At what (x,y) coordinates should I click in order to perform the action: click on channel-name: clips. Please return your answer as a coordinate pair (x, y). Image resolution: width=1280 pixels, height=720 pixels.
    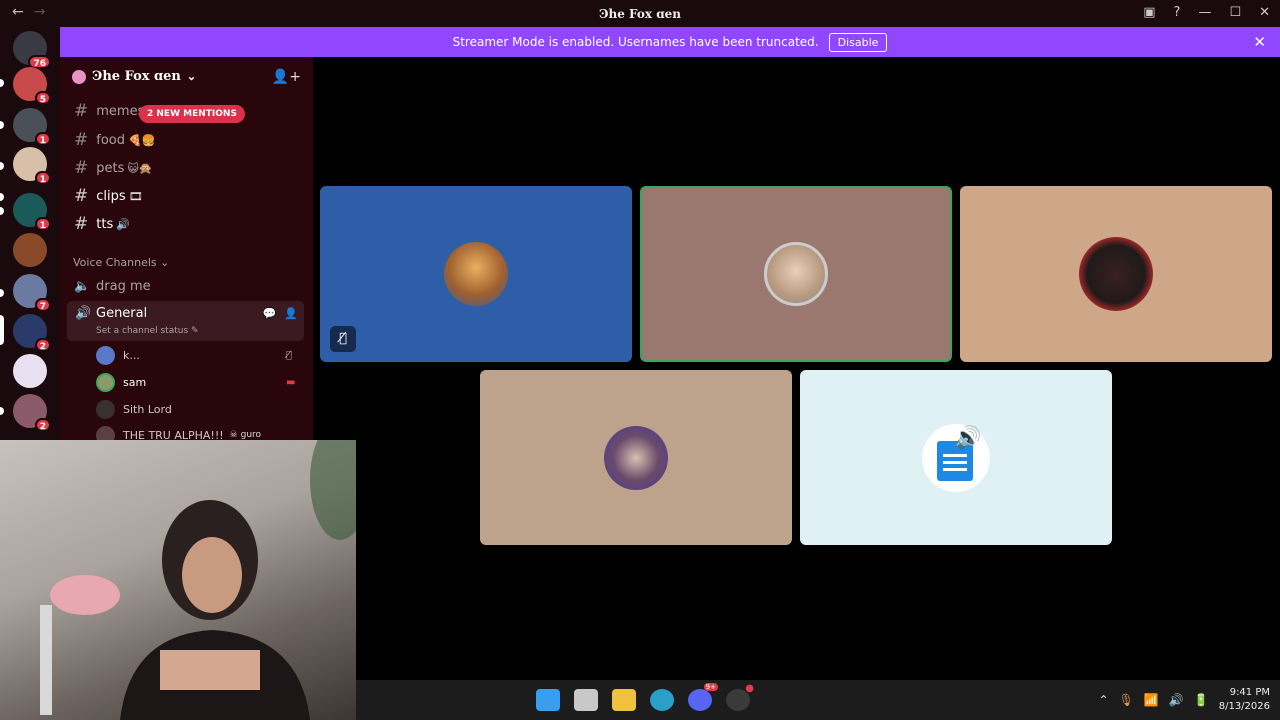
    Looking at the image, I should click on (111, 196).